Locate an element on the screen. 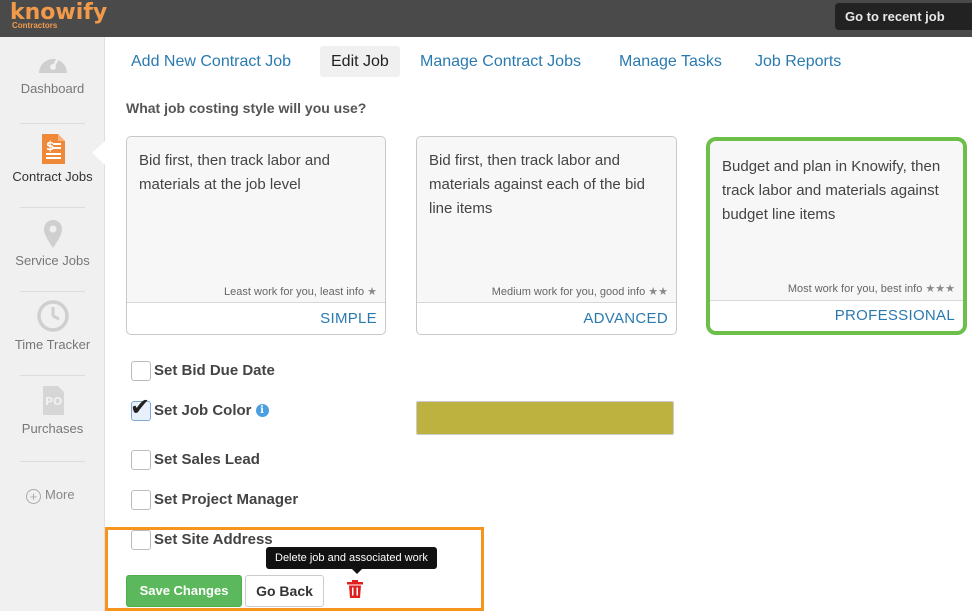 The image size is (972, 611). note-text: Medium work for you, good info is located at coordinates (568, 292).